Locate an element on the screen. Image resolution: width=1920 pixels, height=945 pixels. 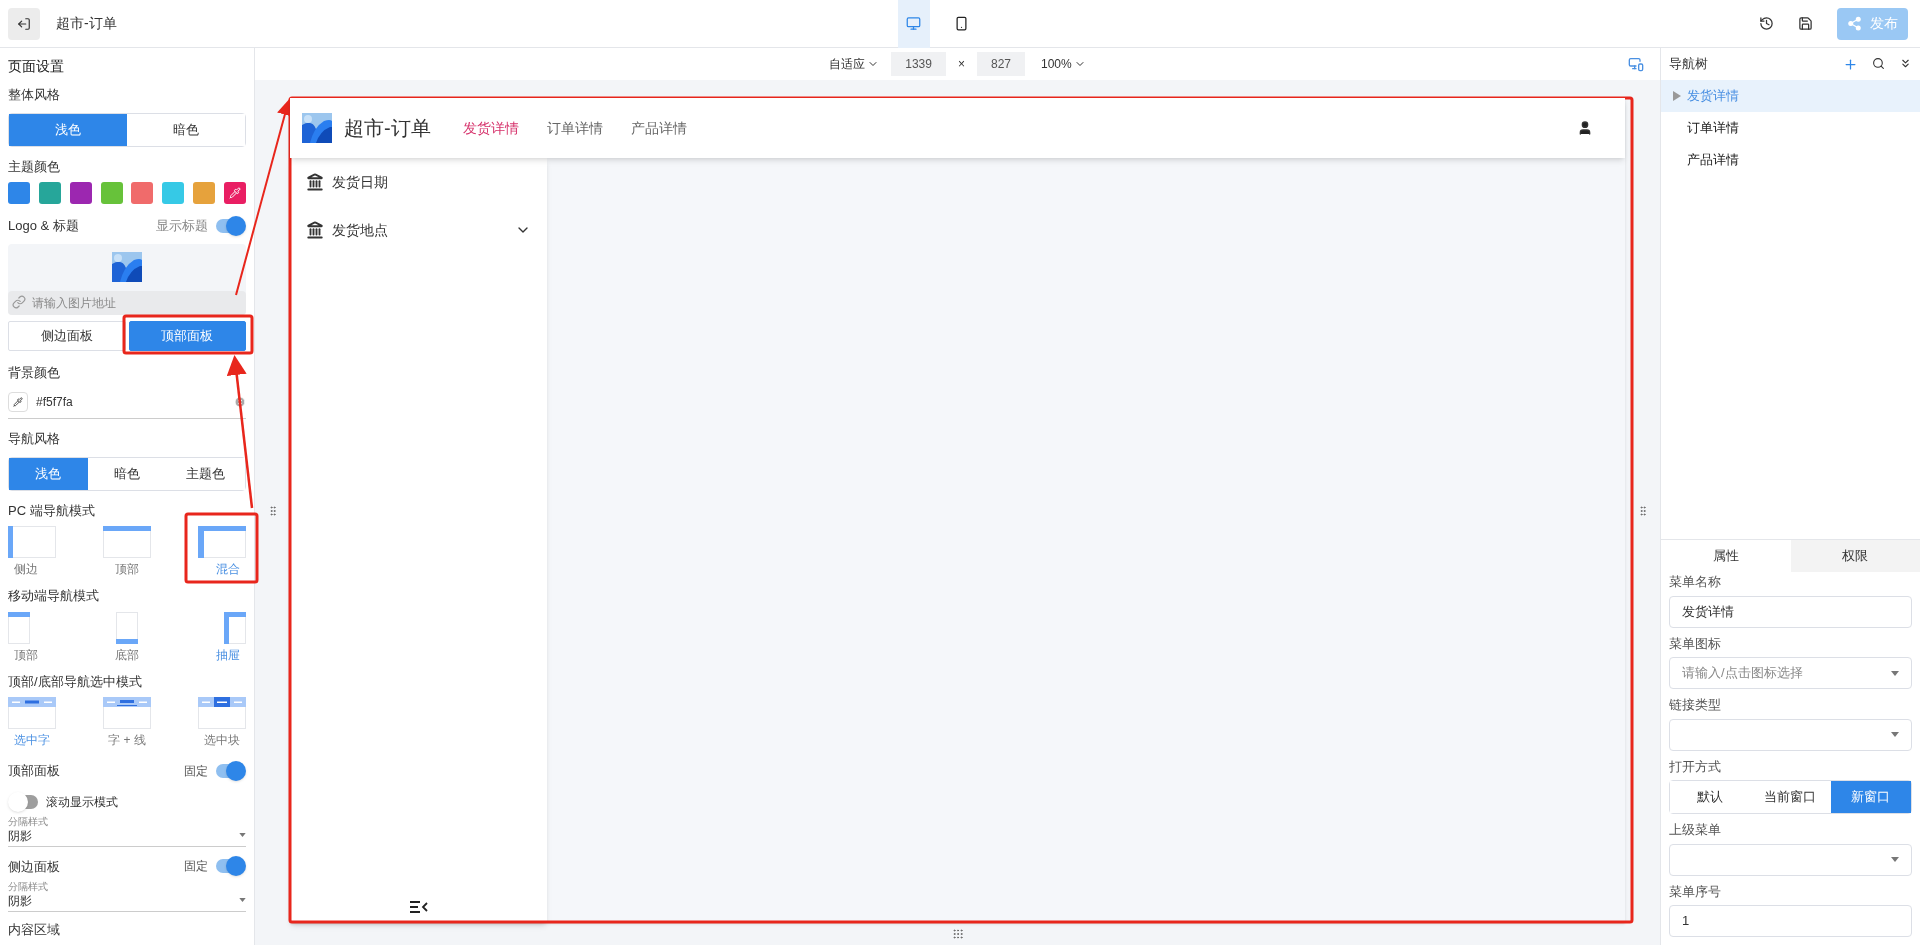
exit-button is located at coordinates (24, 23).